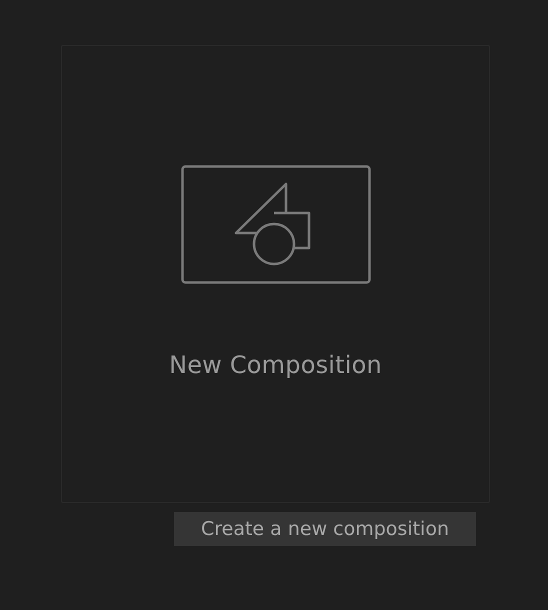  Describe the element at coordinates (275, 365) in the screenshot. I see `card-label: New Composition` at that location.